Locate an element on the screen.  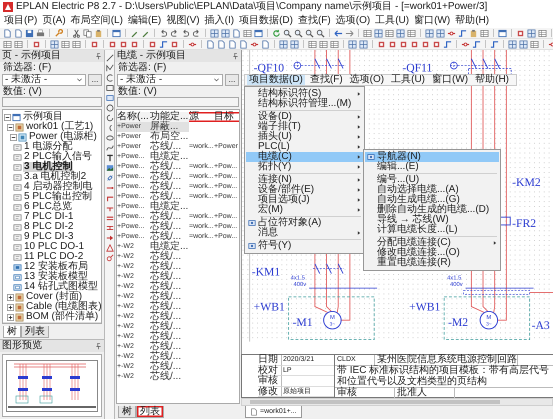
column-header: 源 is located at coordinates (201, 117).